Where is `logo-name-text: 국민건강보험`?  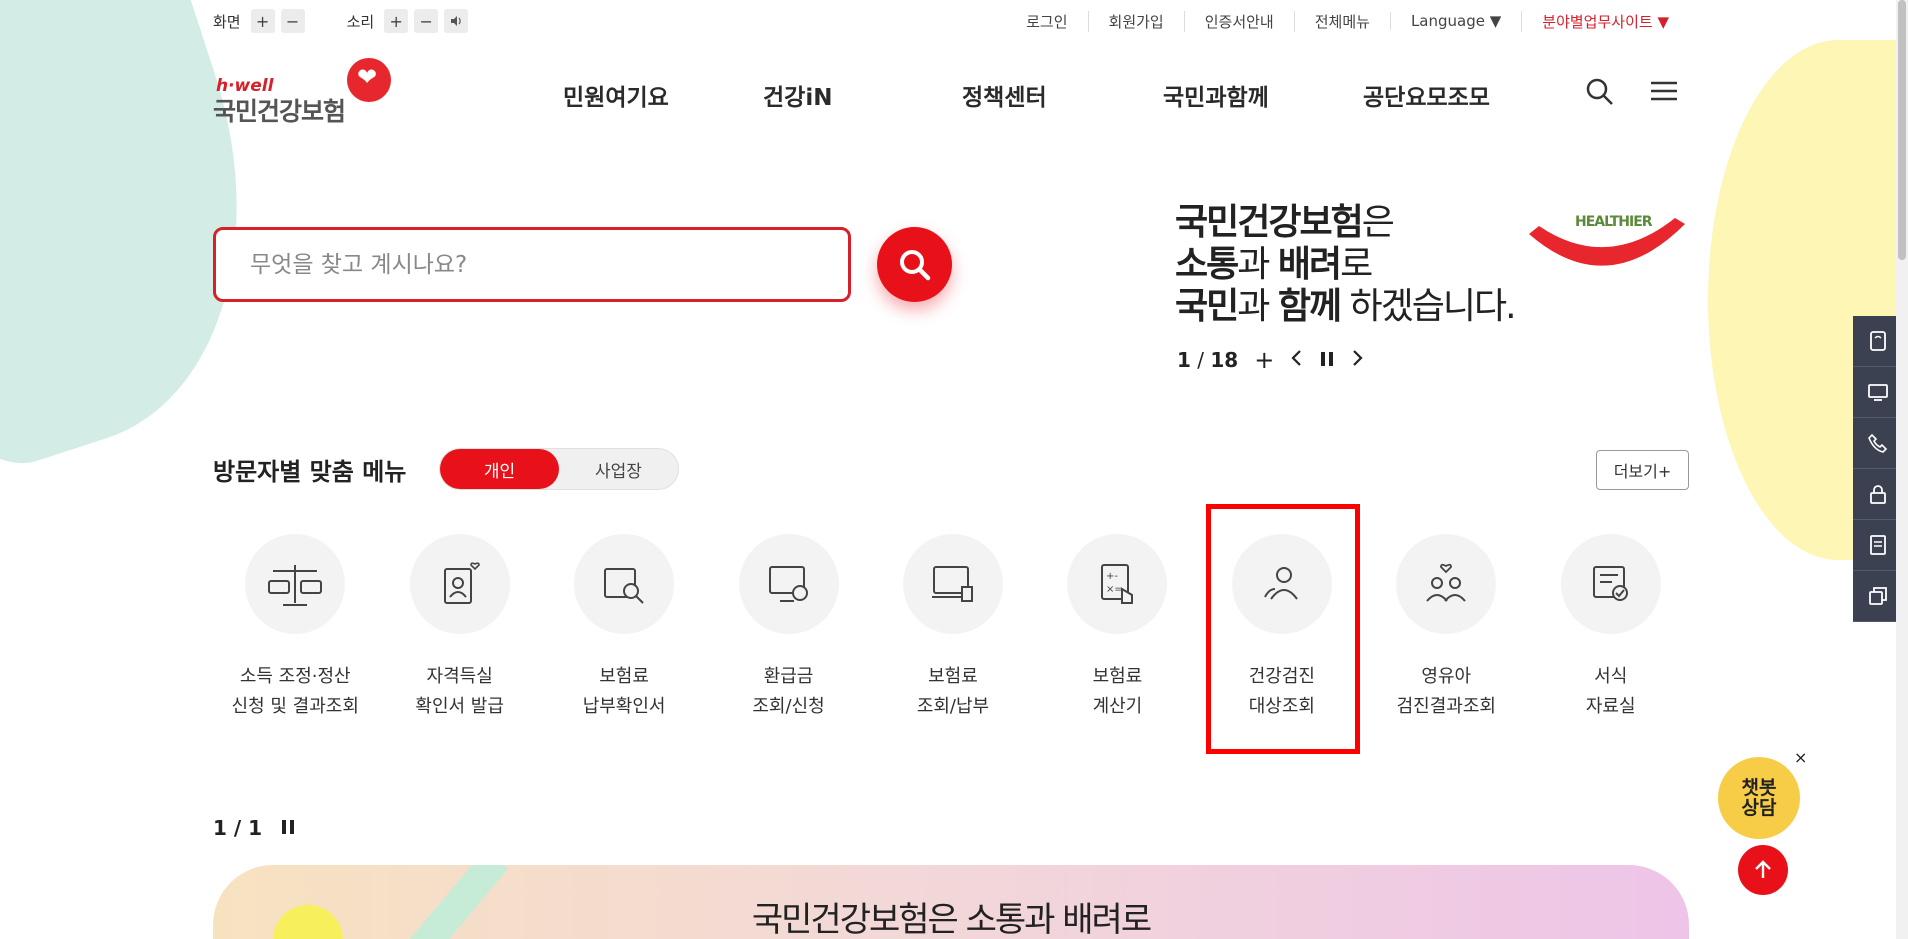
logo-name-text: 국민건강보험 is located at coordinates (279, 111).